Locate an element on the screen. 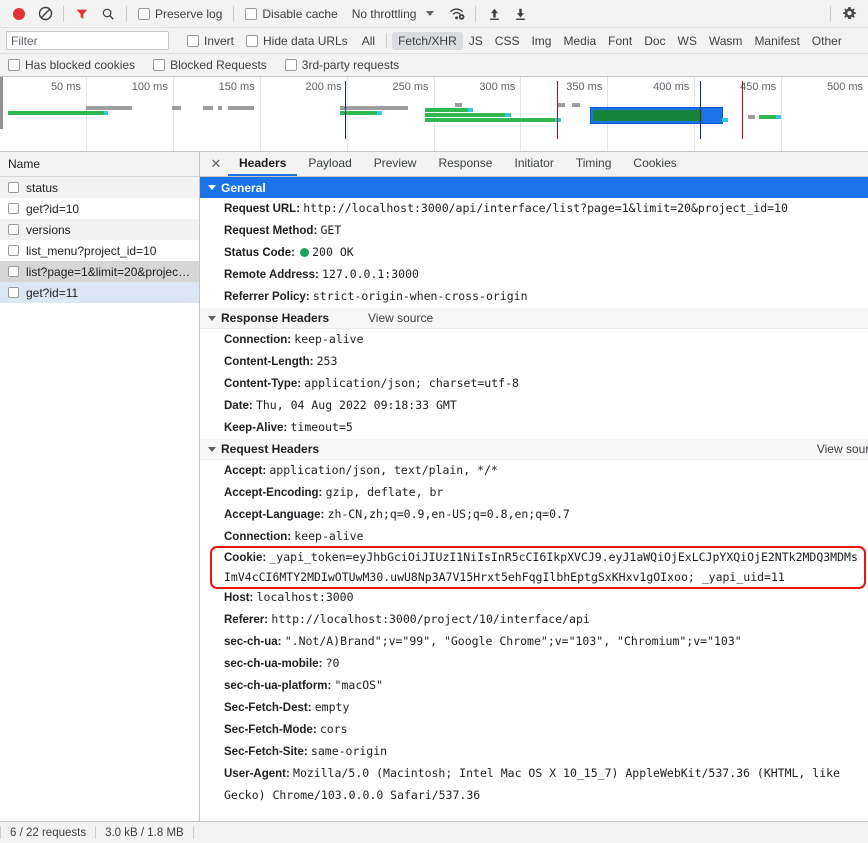 The width and height of the screenshot is (868, 843). tab-headers: Headers is located at coordinates (263, 164).